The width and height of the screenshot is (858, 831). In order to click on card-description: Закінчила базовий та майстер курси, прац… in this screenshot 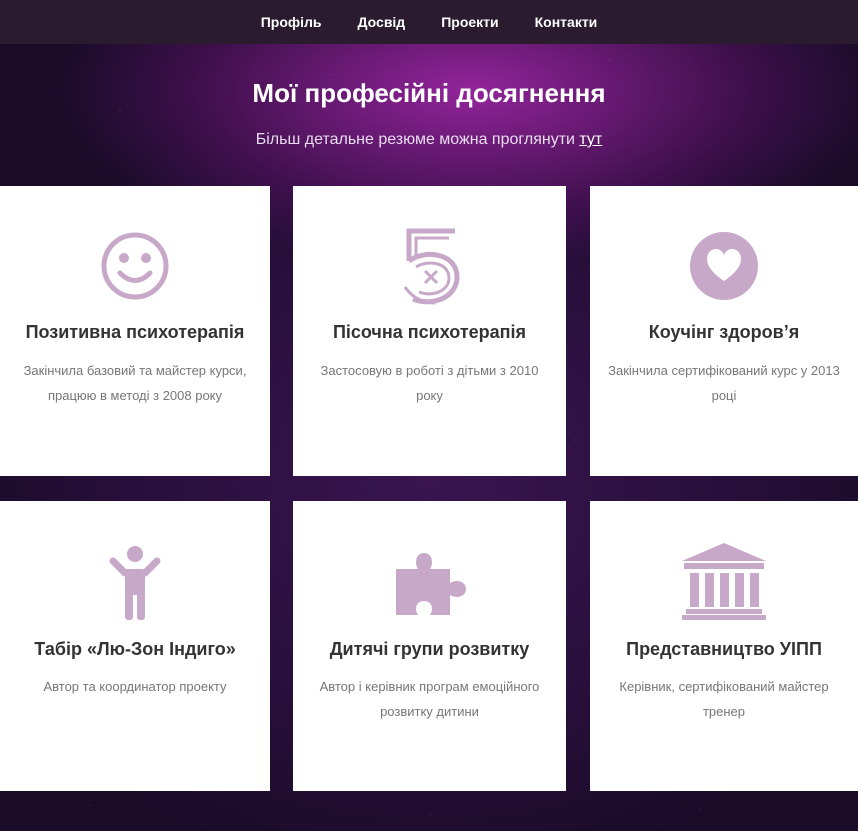, I will do `click(135, 383)`.